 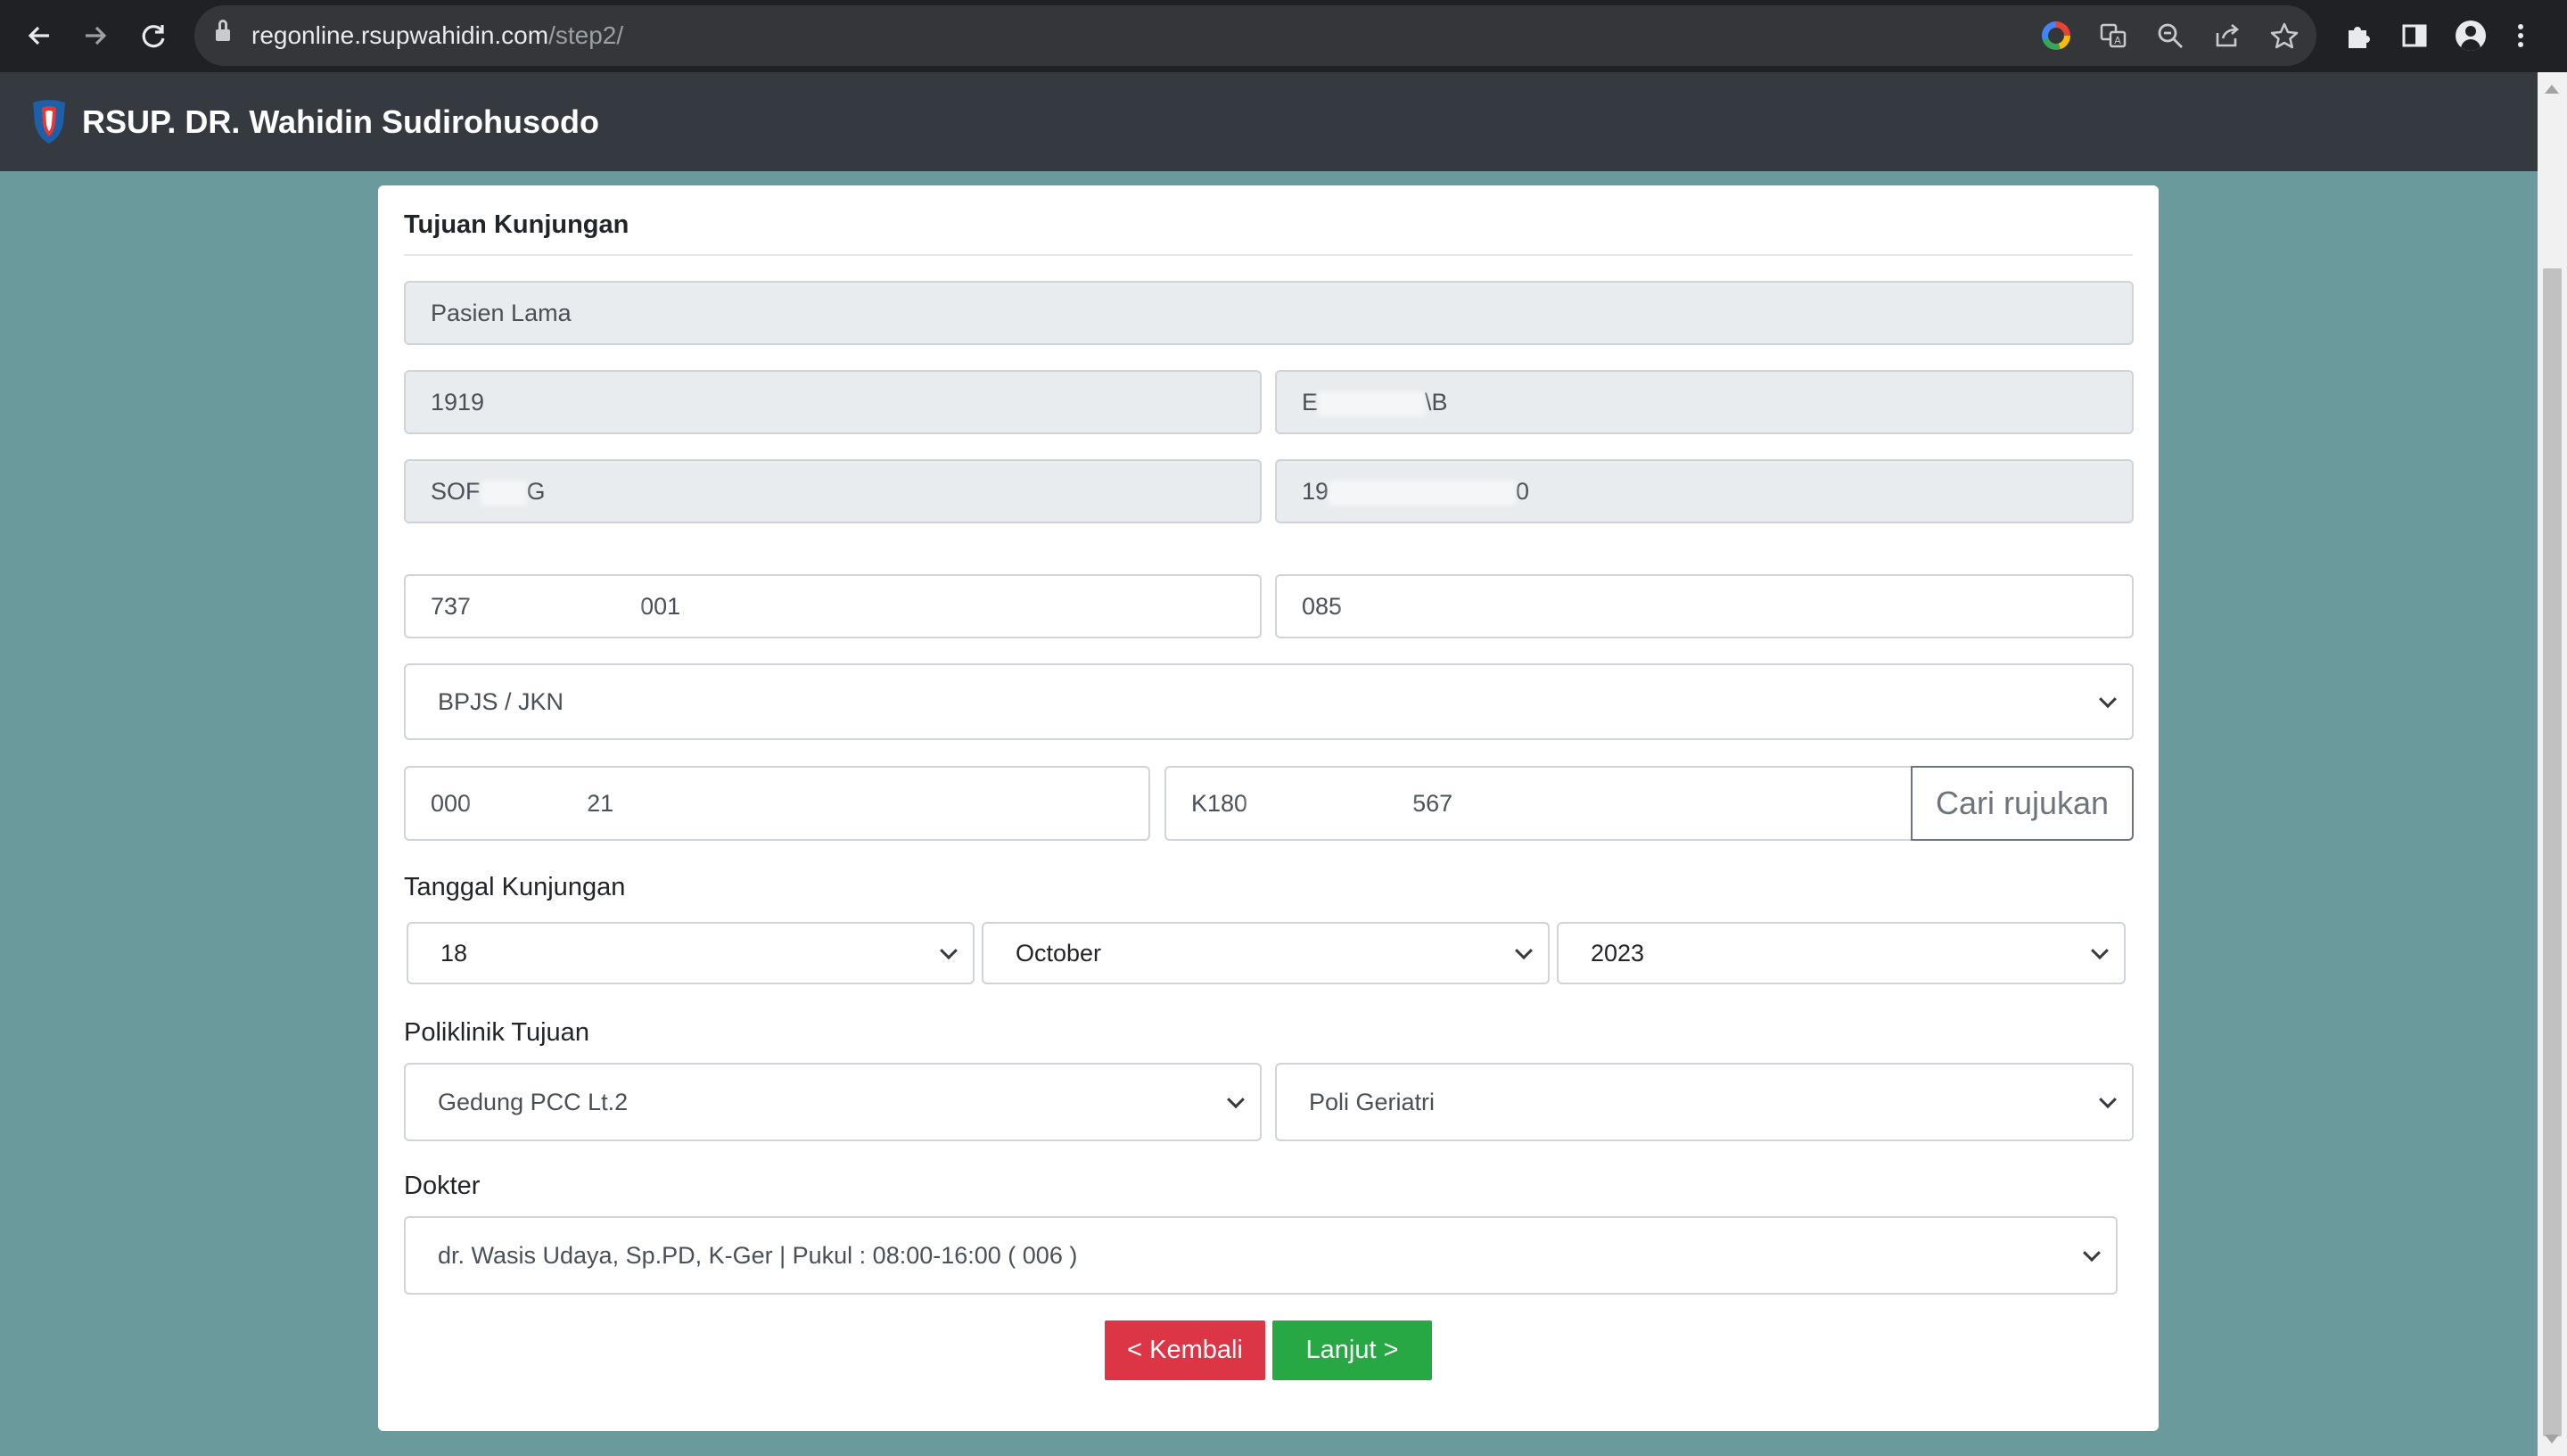 I want to click on site-title: RSUP. DR. Wahidin Sudirohusodo, so click(x=340, y=121).